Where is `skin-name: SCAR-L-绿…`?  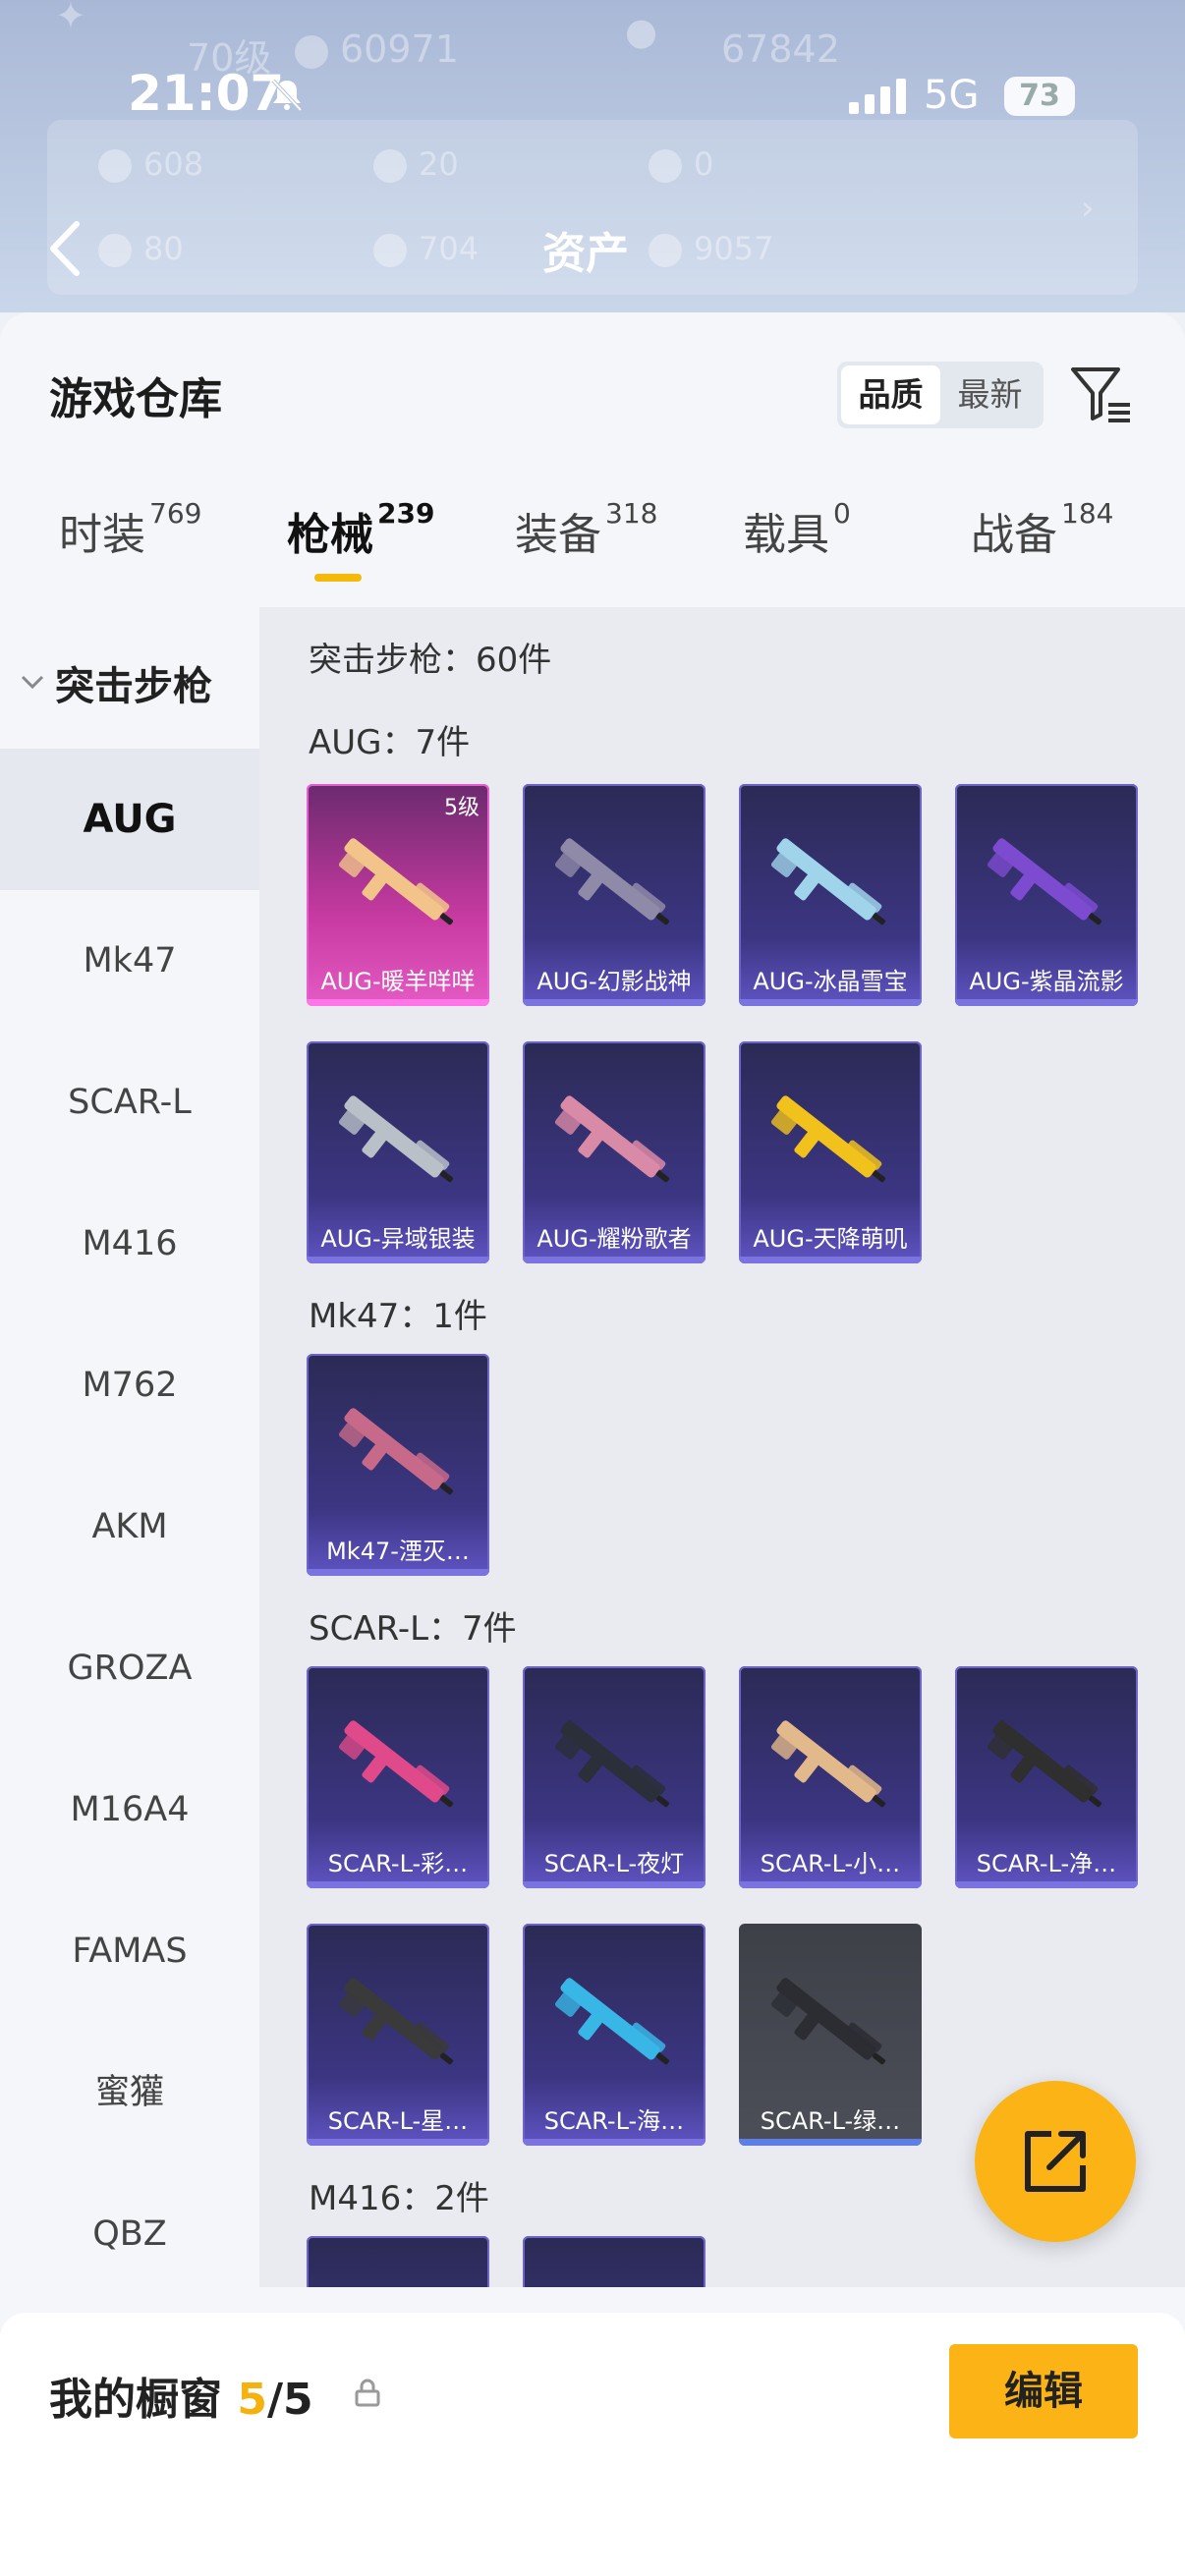
skin-name: SCAR-L-绿… is located at coordinates (831, 2121).